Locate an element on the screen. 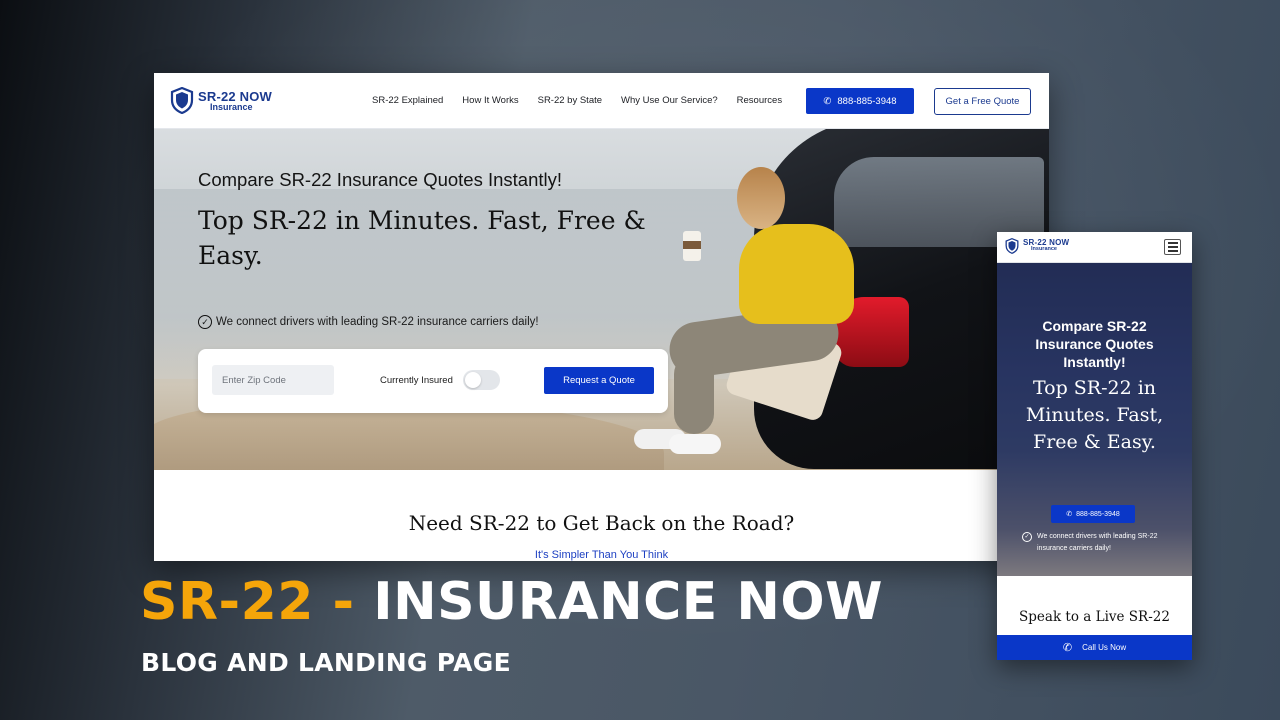 This screenshot has width=1280, height=720. nav-sr22-by-state: SR-22 by State is located at coordinates (570, 100).